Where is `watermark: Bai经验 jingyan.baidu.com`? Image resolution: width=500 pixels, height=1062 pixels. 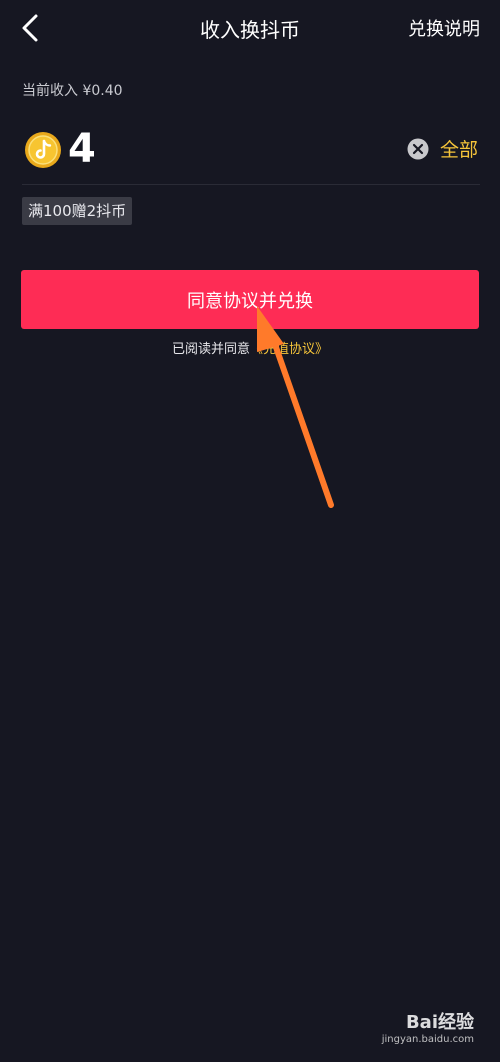 watermark: Bai经验 jingyan.baidu.com is located at coordinates (414, 1030).